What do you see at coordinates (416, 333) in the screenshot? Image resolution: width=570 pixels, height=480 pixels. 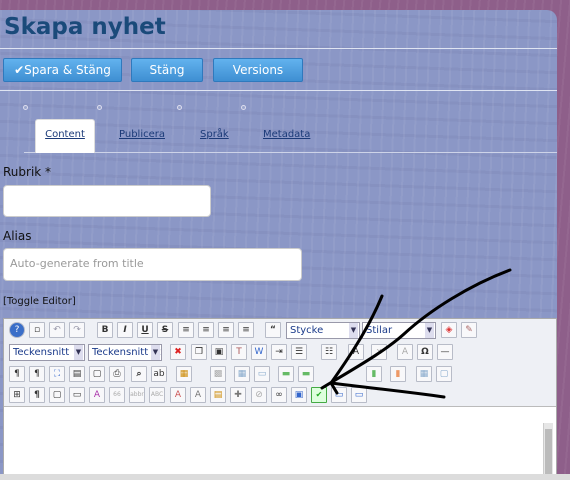 I see `annotation-arrows` at bounding box center [416, 333].